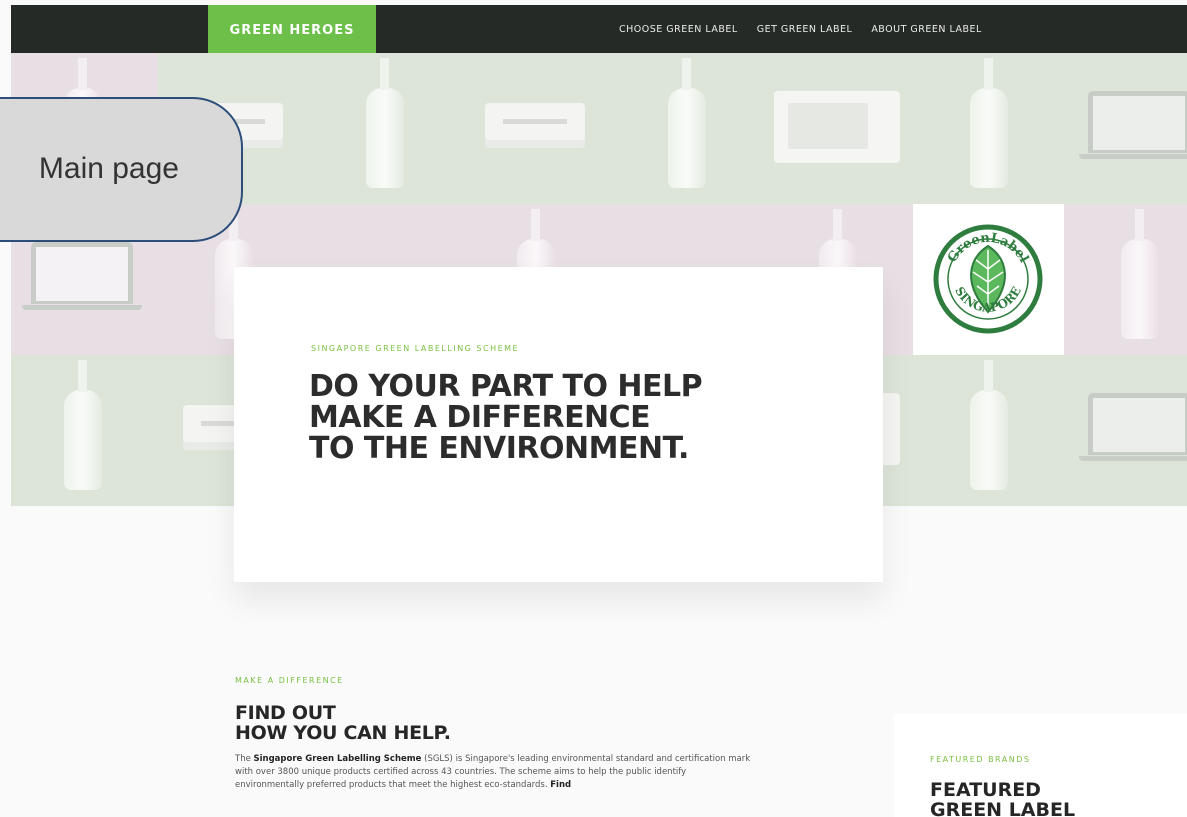 The image size is (1187, 817). What do you see at coordinates (337, 759) in the screenshot?
I see `para-strong: Singapore Green Labelling Scheme` at bounding box center [337, 759].